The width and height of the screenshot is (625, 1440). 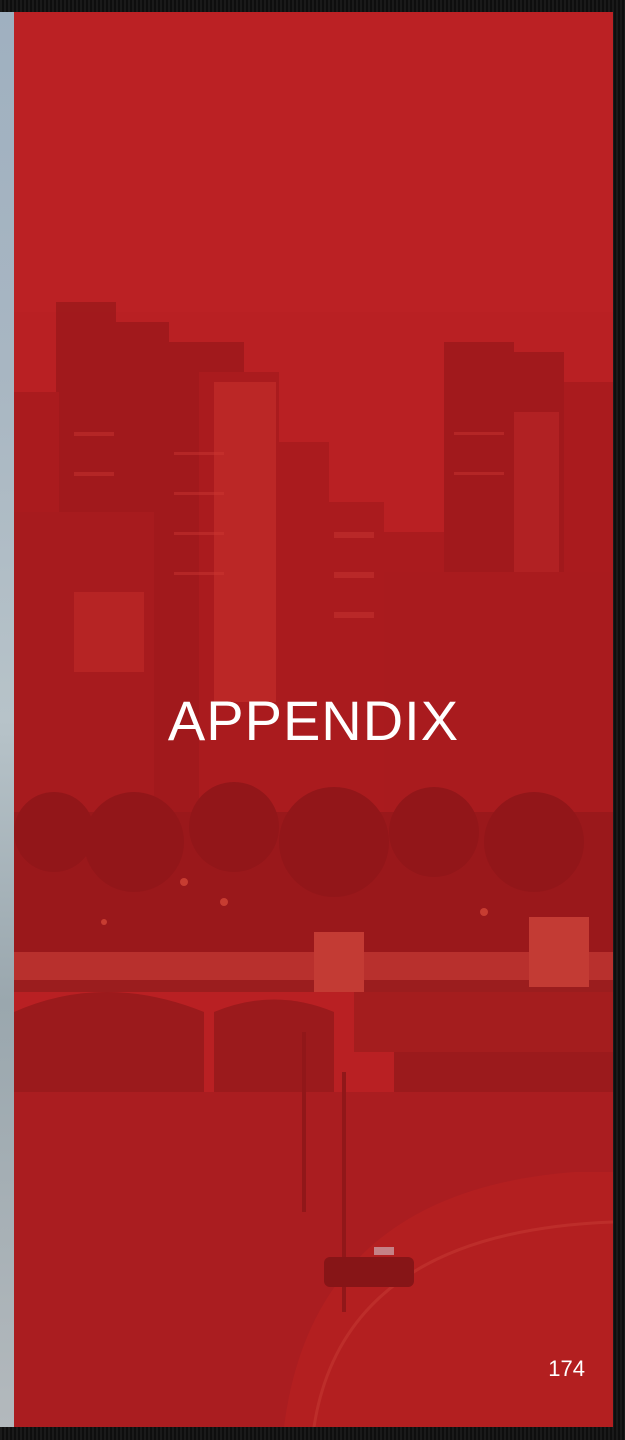 What do you see at coordinates (7, 719) in the screenshot?
I see `adjacent-slide-edge` at bounding box center [7, 719].